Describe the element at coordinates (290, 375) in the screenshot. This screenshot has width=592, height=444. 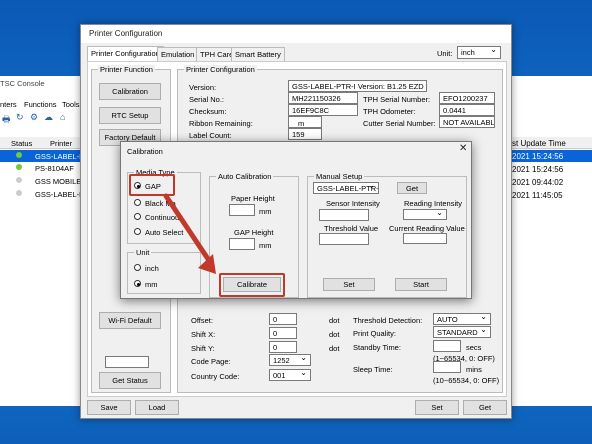
I see `country-code-select: 001` at that location.